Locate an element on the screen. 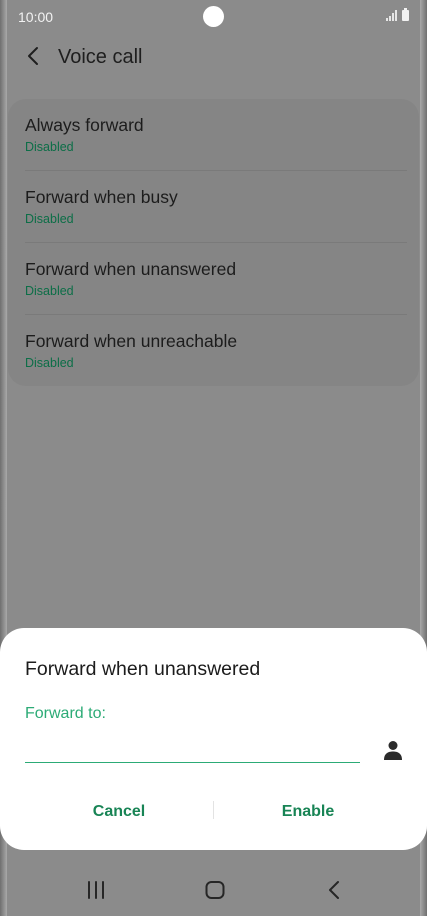 Image resolution: width=427 pixels, height=916 pixels. list-item-always-forward: Always forward Disabled is located at coordinates (210, 135).